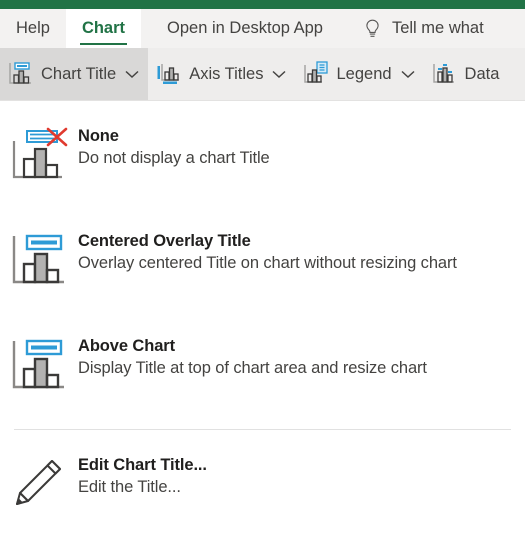  What do you see at coordinates (164, 241) in the screenshot?
I see `menu-item-centered-overlay-title-title: Centered Overlay Title` at bounding box center [164, 241].